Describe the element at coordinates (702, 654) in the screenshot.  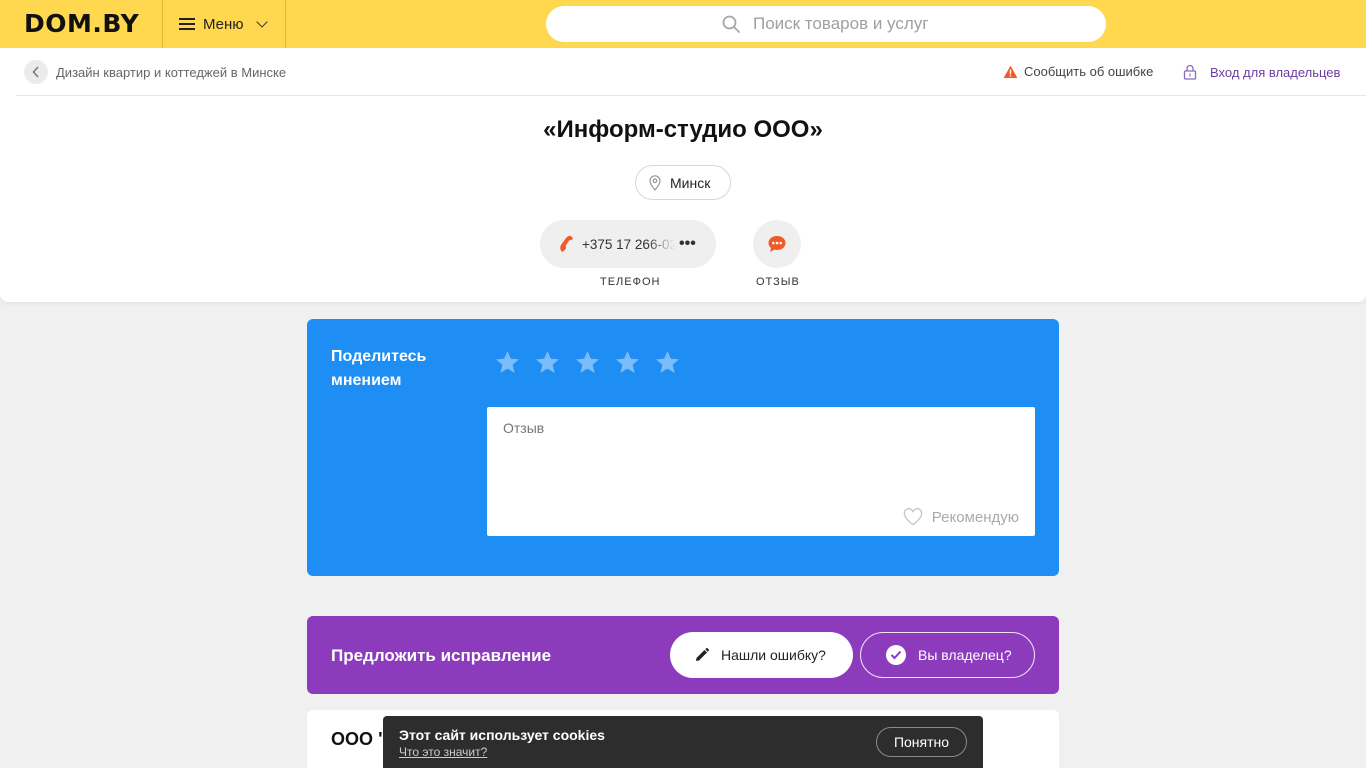
I see `pencil-icon` at that location.